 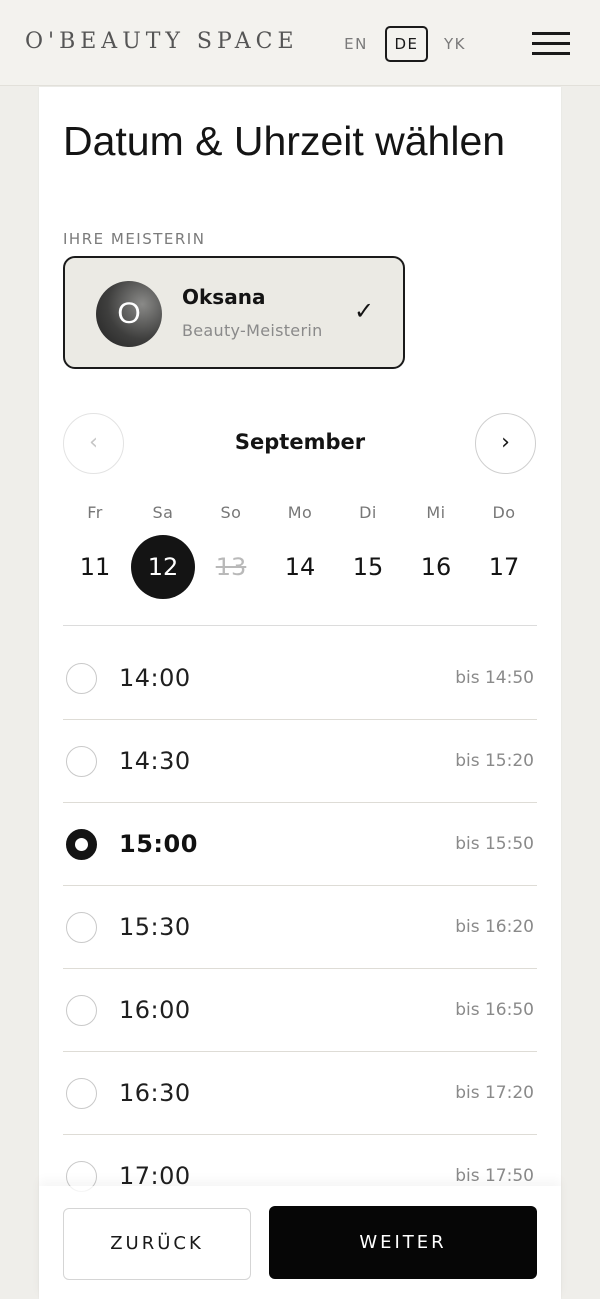 I want to click on hamburger-menu-icon, so click(x=551, y=43).